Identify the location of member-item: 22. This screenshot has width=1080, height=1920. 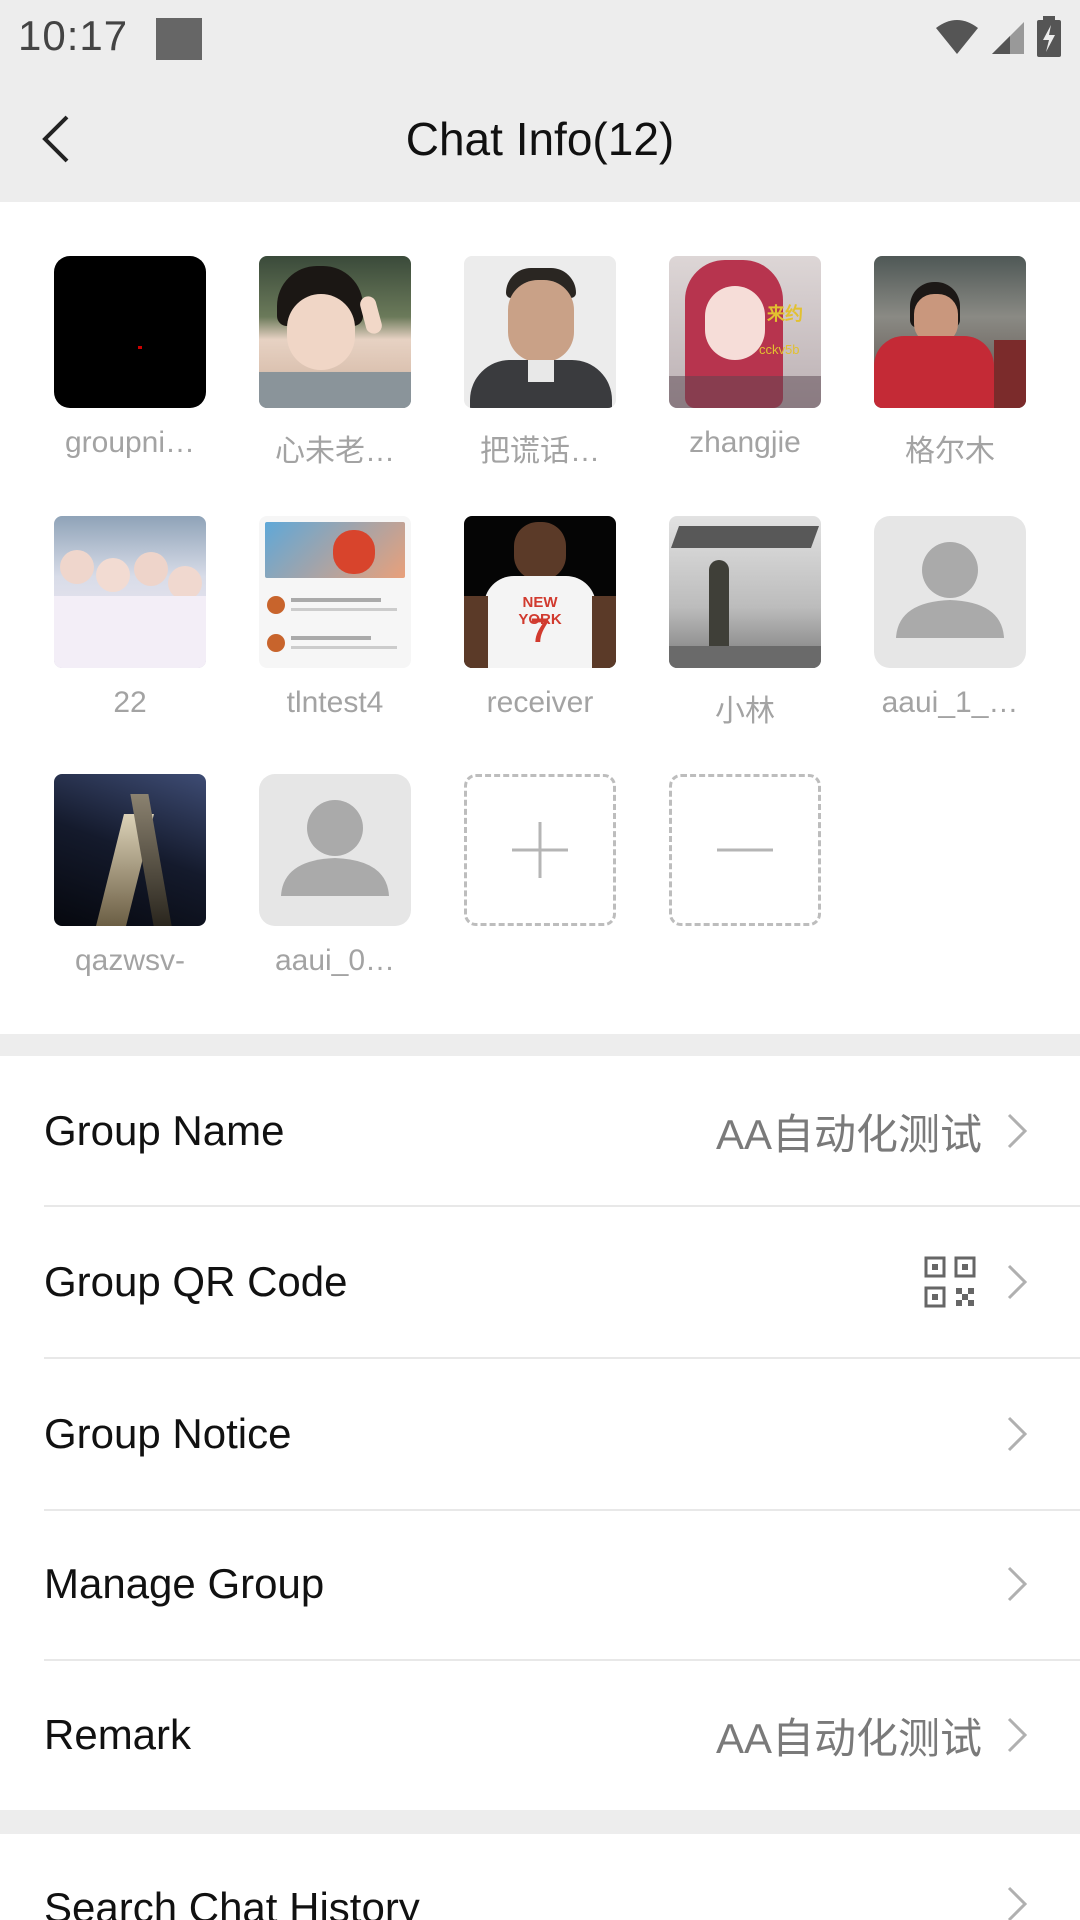
(130, 618).